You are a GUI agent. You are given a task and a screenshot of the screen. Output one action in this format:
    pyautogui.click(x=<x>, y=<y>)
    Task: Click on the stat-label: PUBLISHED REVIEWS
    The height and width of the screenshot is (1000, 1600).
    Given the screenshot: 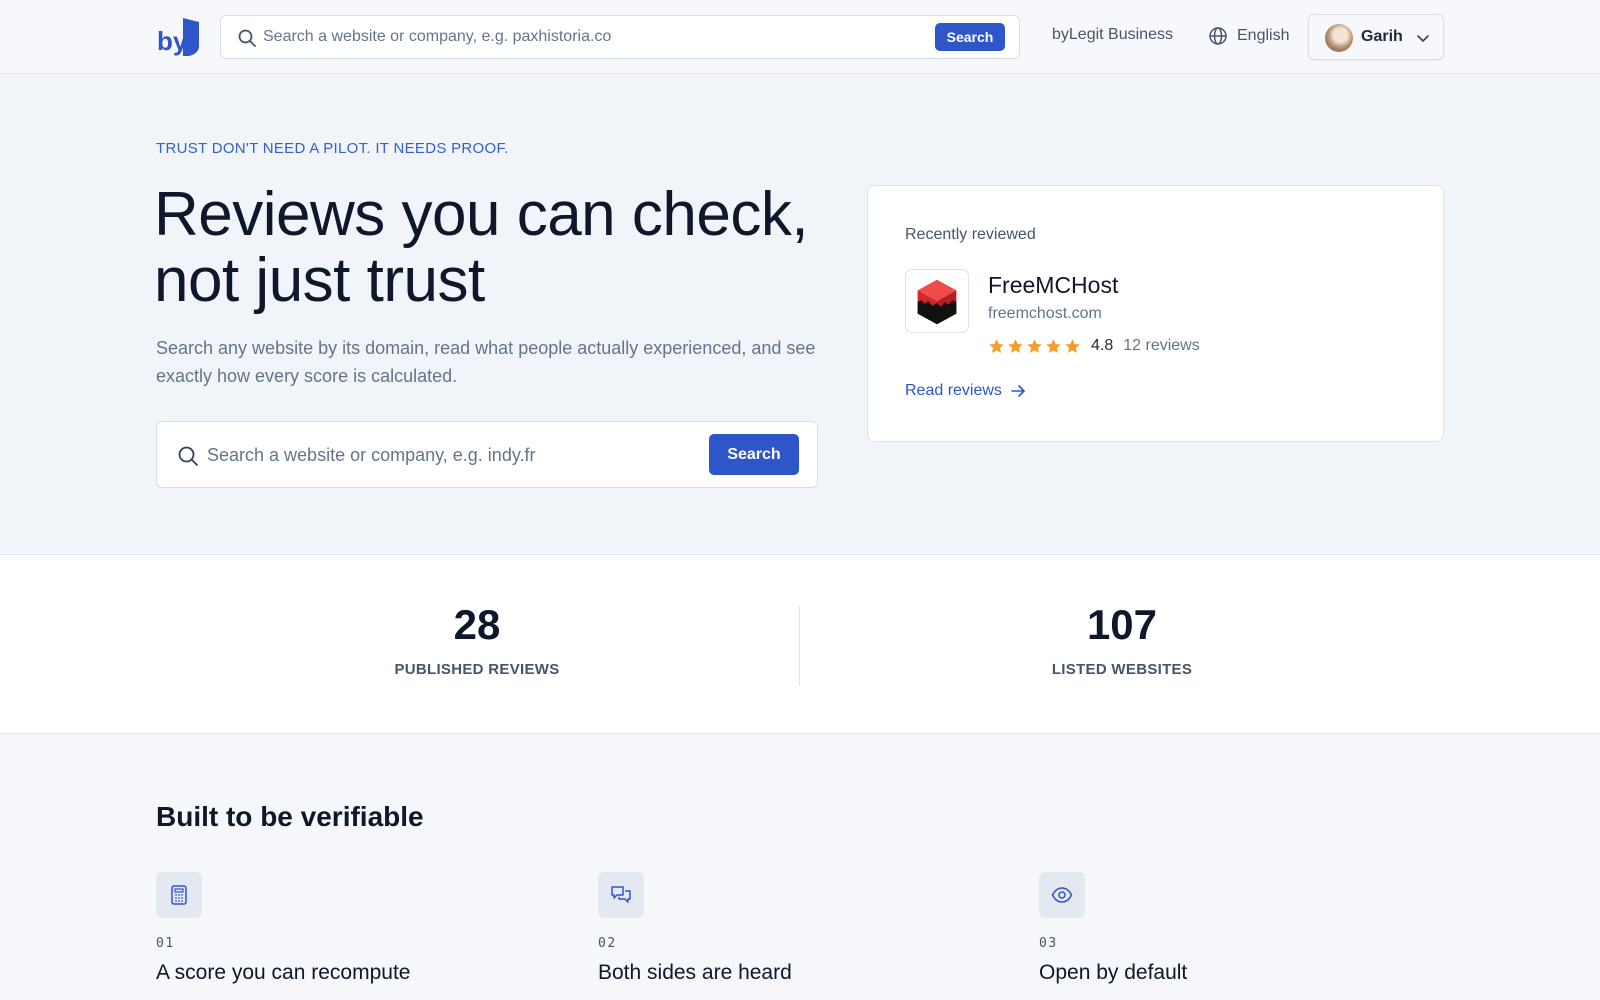 What is the action you would take?
    pyautogui.click(x=477, y=669)
    